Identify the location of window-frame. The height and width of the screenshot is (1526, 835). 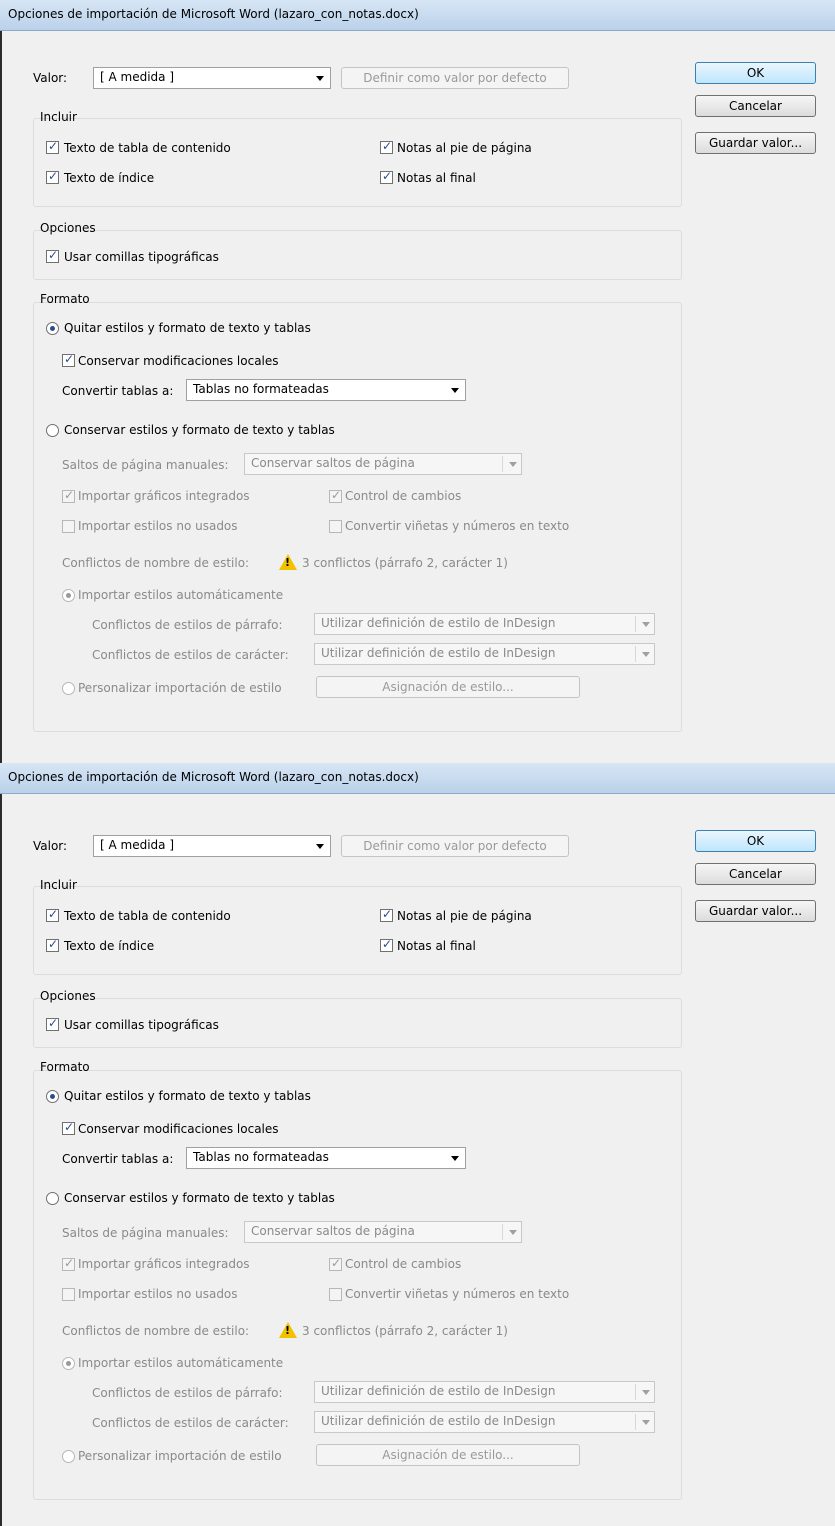
(1, 381).